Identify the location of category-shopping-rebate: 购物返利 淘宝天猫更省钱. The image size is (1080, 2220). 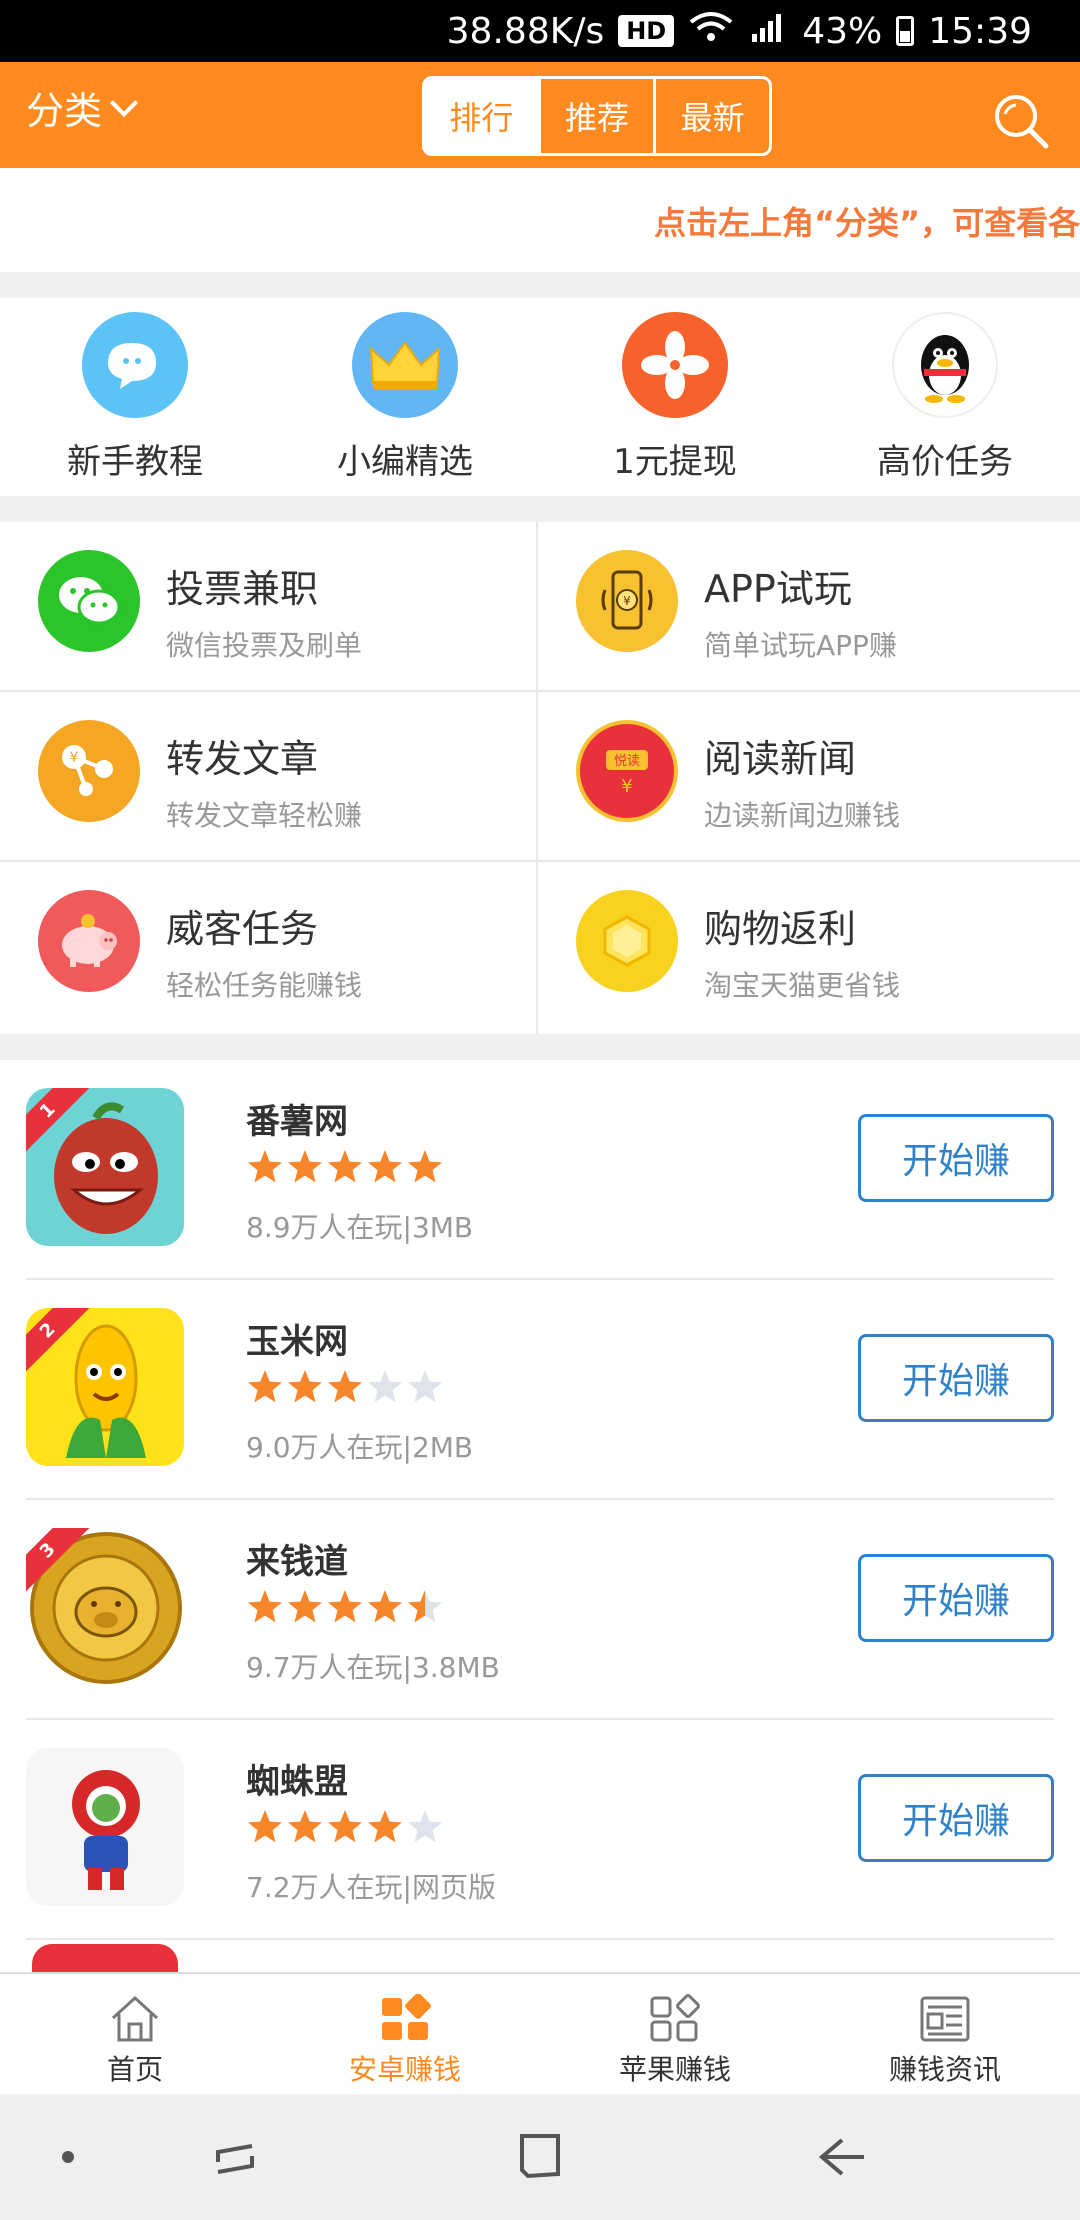
(809, 948).